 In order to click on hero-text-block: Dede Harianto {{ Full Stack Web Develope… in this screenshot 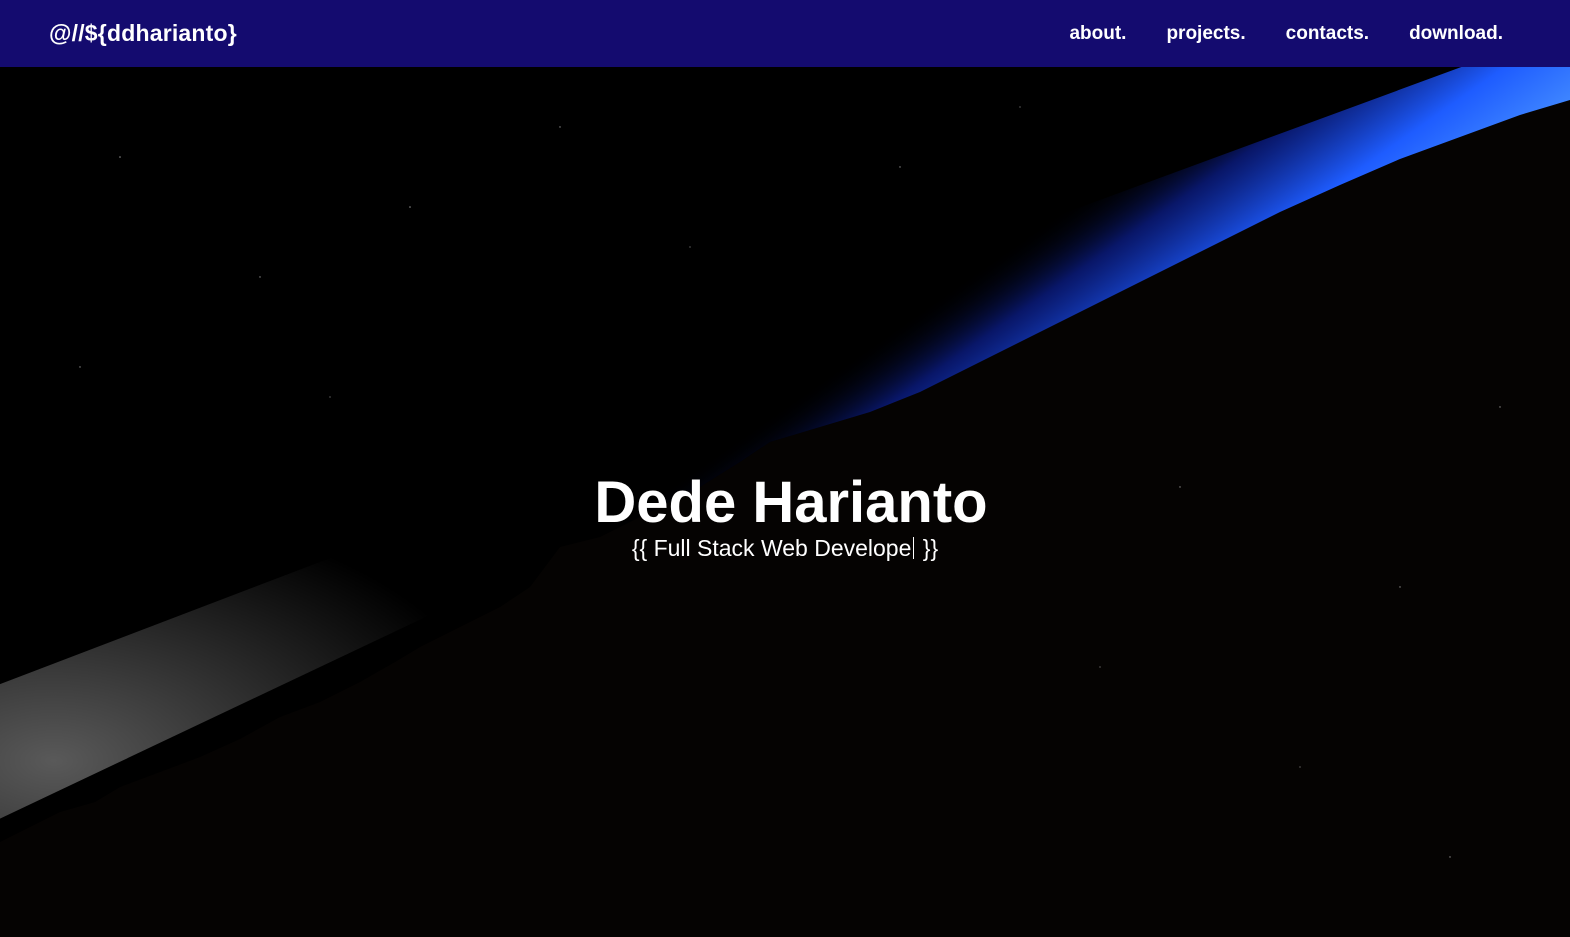, I will do `click(785, 516)`.